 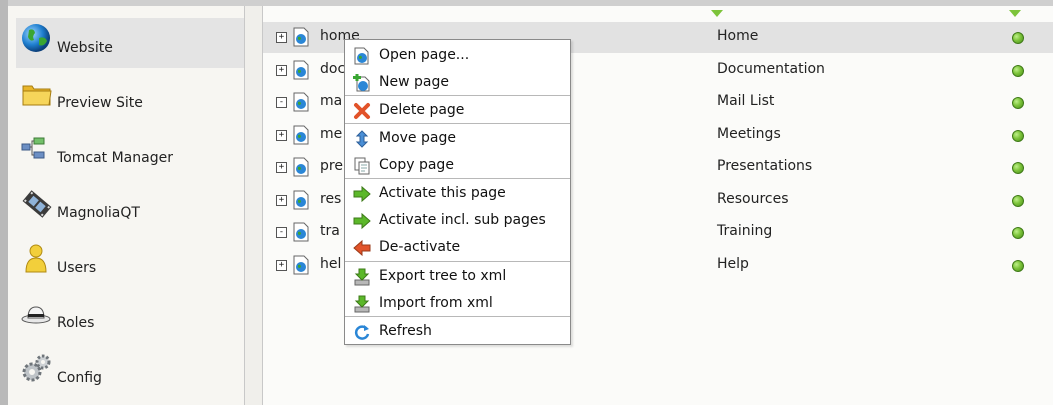 I want to click on menu-item-activate-incl-sub-pages: Activate incl. sub pages, so click(x=457, y=221).